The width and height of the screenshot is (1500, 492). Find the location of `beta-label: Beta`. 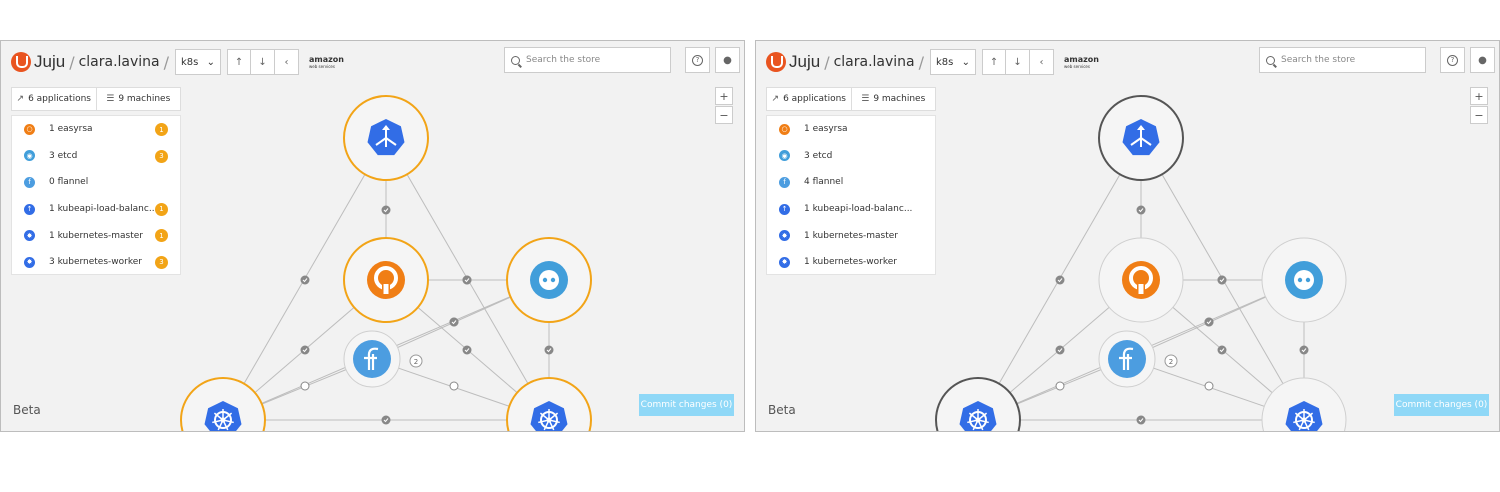

beta-label: Beta is located at coordinates (27, 410).